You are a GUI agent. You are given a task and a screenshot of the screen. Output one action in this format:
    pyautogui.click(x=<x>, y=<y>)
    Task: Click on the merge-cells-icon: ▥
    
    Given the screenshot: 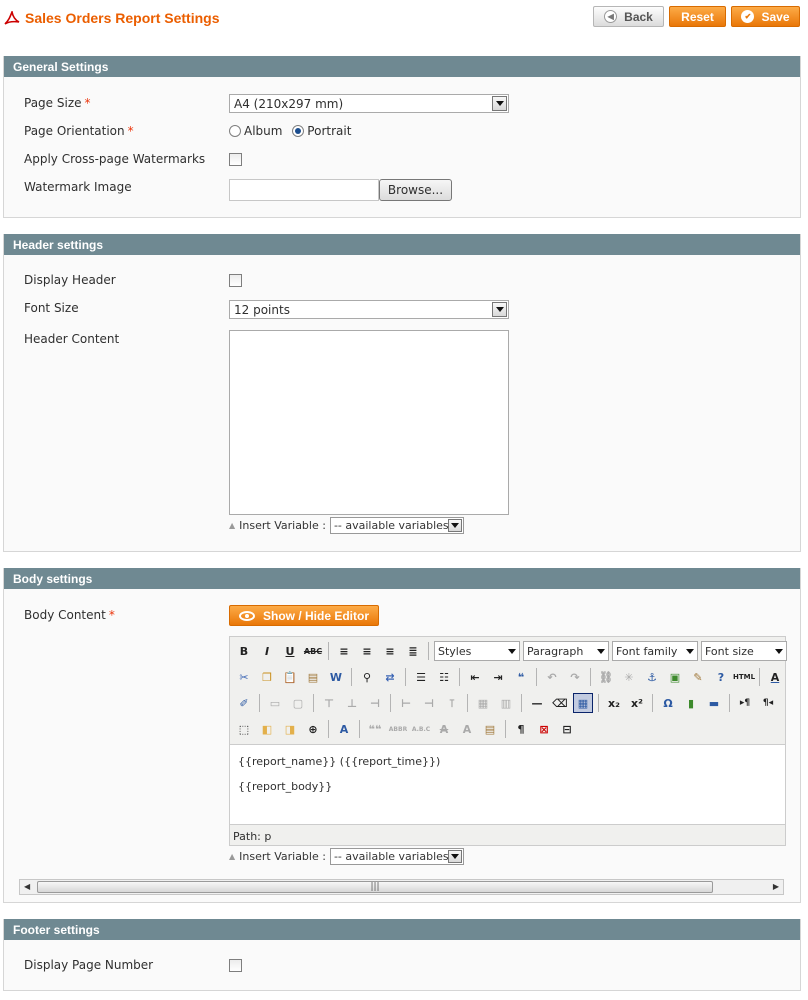 What is the action you would take?
    pyautogui.click(x=506, y=703)
    